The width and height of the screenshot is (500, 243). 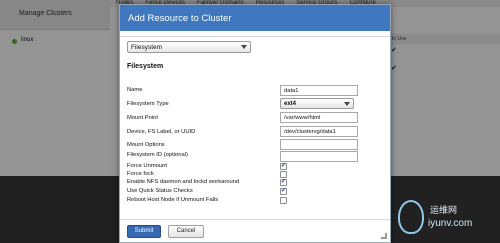 What do you see at coordinates (384, 236) in the screenshot?
I see `resize-grip-icon` at bounding box center [384, 236].